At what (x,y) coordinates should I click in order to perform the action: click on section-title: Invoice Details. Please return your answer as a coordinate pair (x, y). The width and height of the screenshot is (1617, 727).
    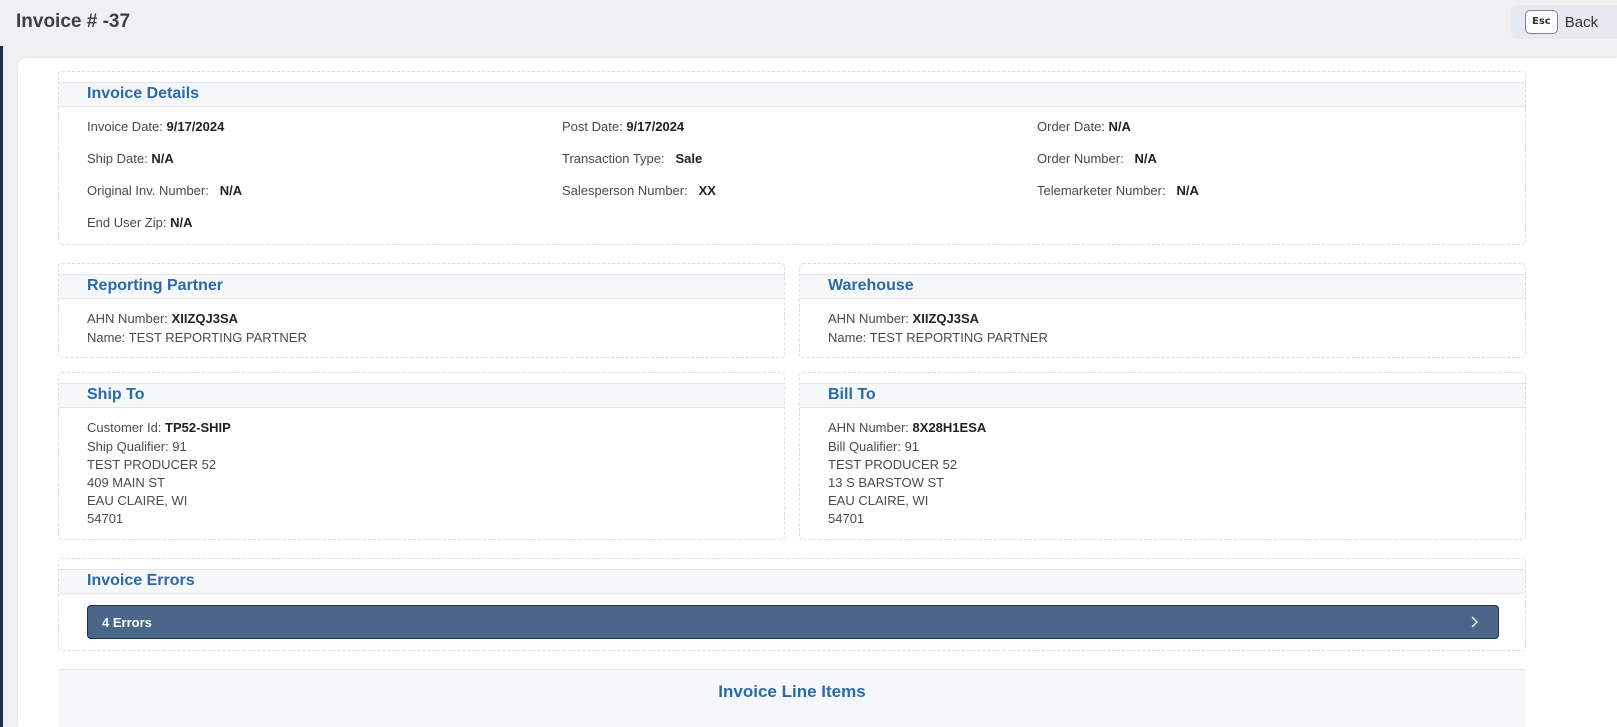
    Looking at the image, I should click on (143, 93).